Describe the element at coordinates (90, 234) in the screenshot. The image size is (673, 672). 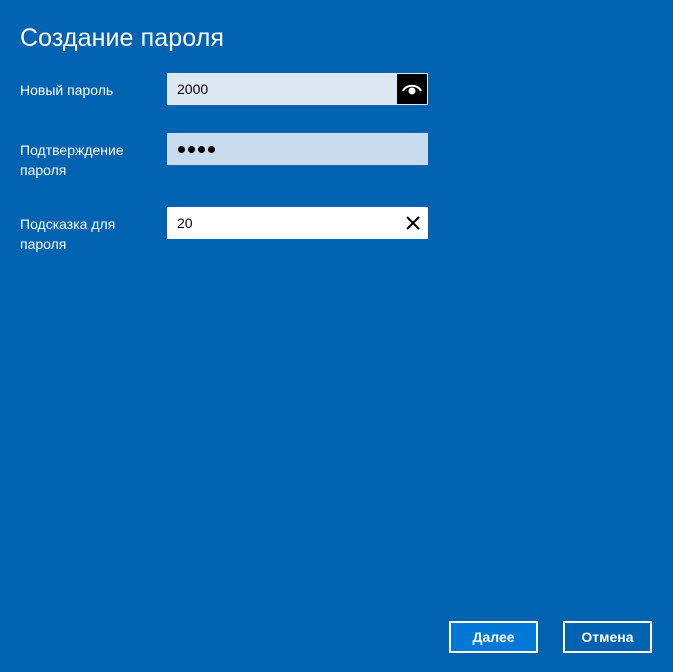
I see `hint-label: Подсказка для пароля` at that location.